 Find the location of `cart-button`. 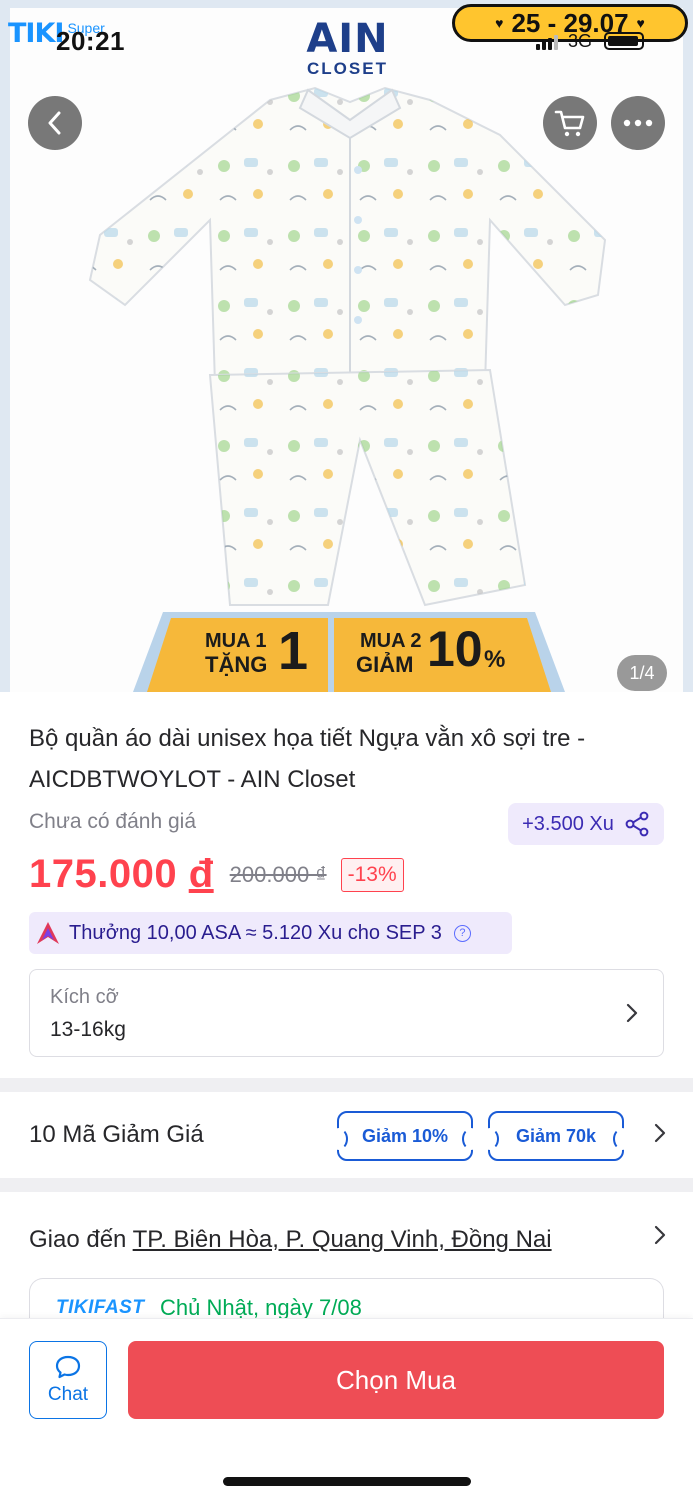

cart-button is located at coordinates (570, 123).